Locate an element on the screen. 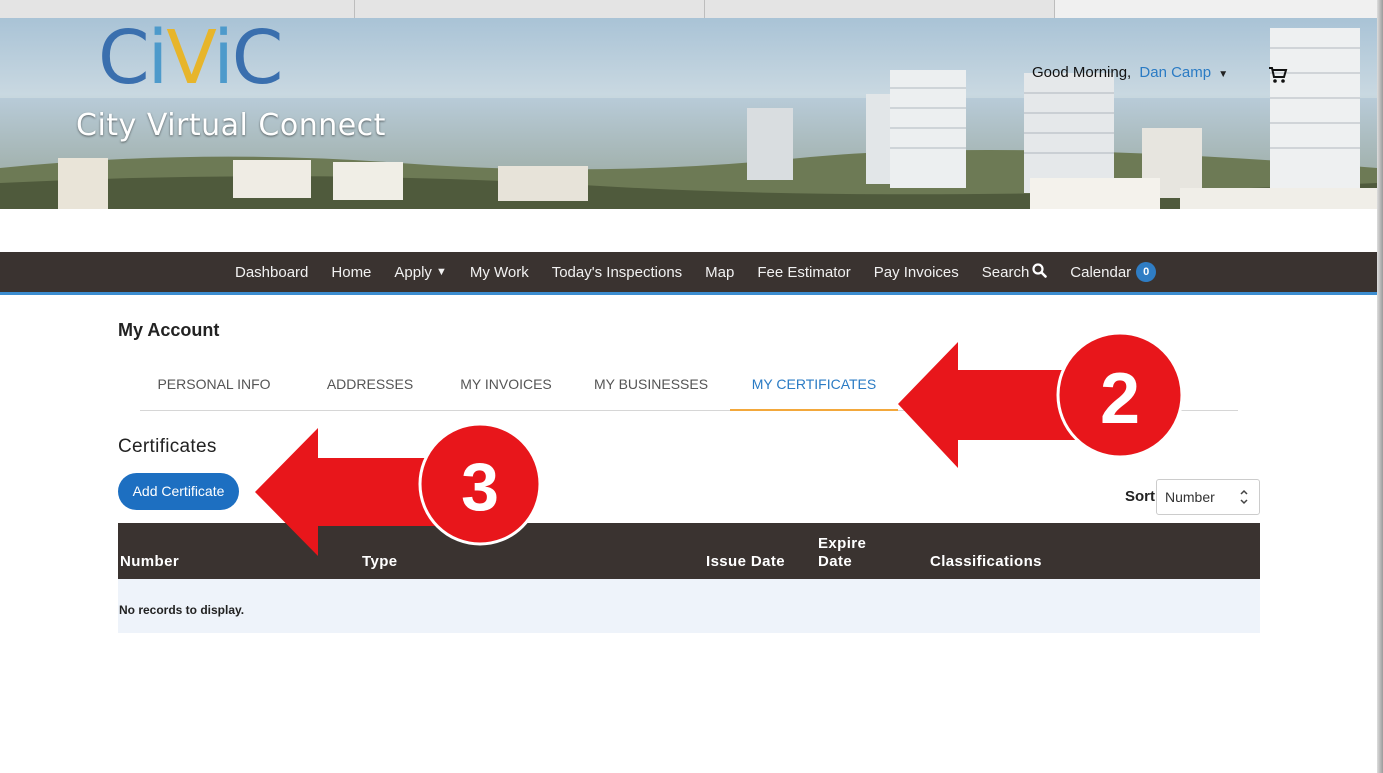 The image size is (1383, 773). empty-table-message: No records to display. is located at coordinates (689, 606).